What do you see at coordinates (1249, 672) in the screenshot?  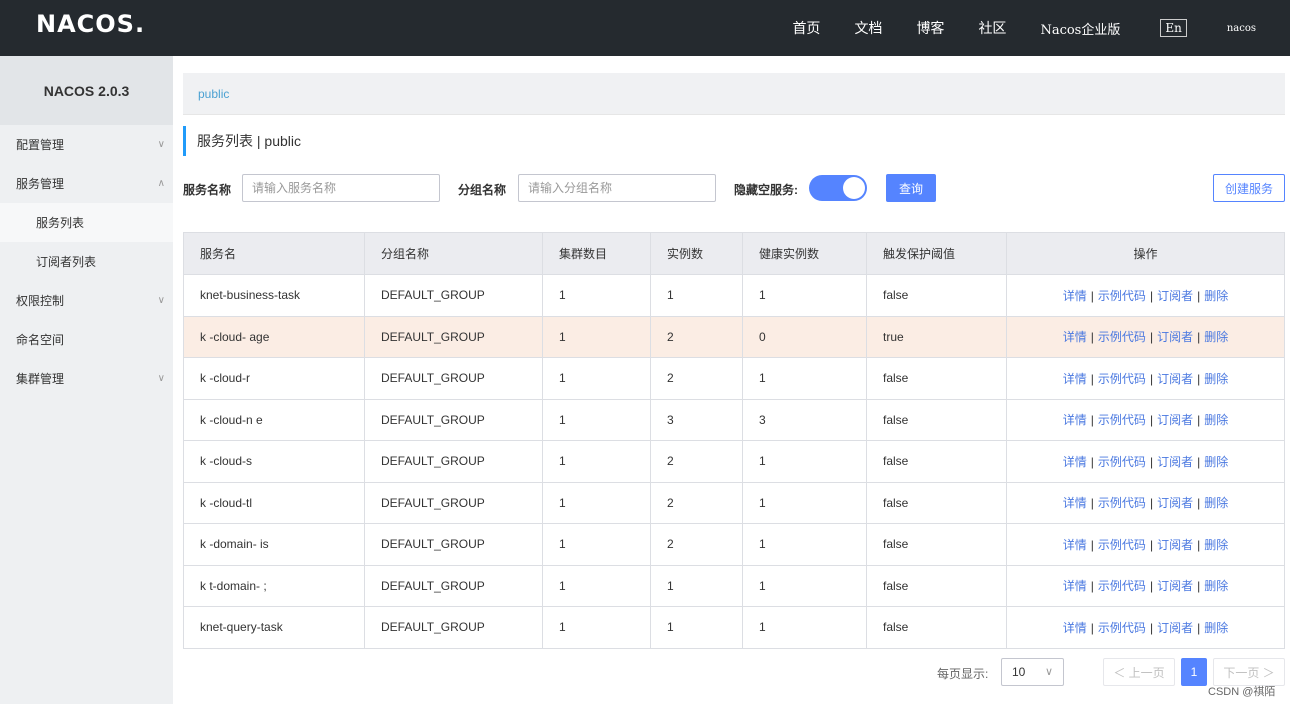 I see `next-page-button: 下一页 ＞` at bounding box center [1249, 672].